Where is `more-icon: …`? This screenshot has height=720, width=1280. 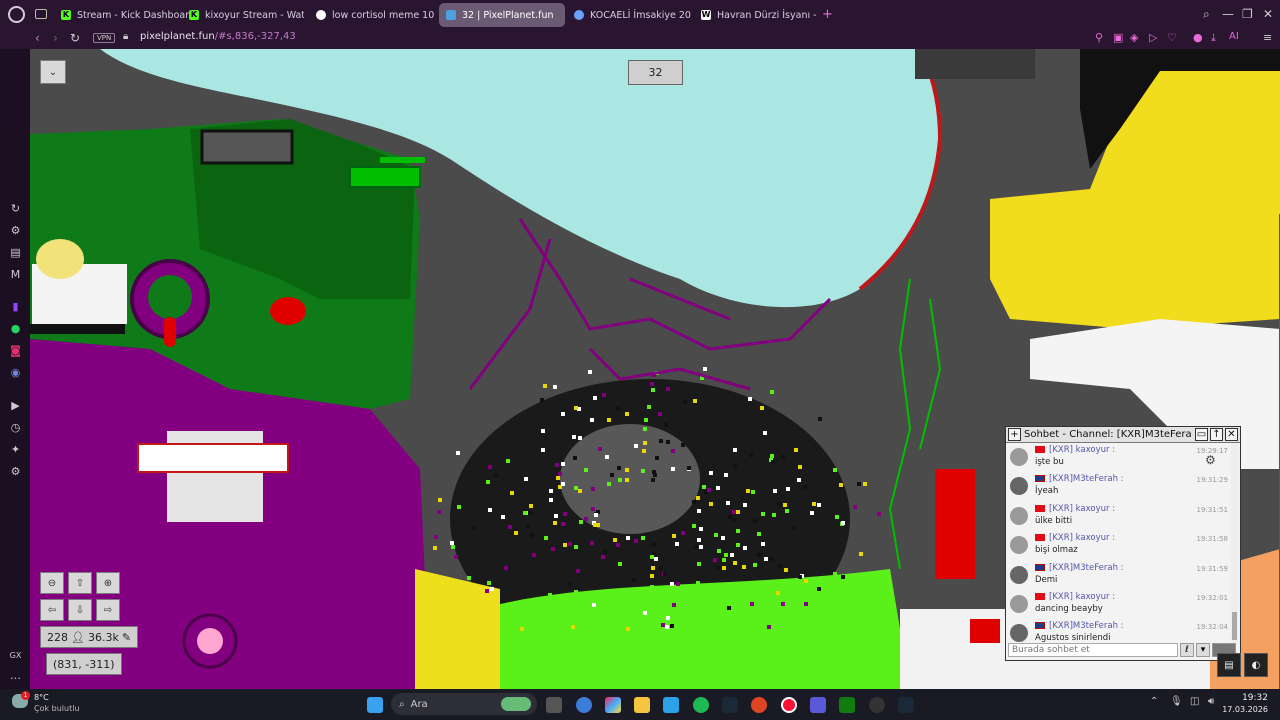
more-icon: … is located at coordinates (15, 675).